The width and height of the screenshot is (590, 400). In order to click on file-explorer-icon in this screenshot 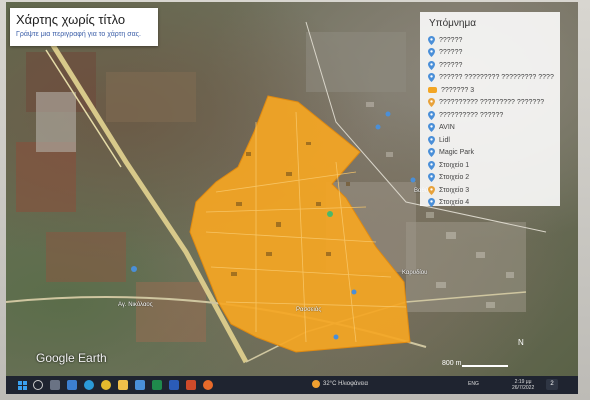, I will do `click(123, 385)`.